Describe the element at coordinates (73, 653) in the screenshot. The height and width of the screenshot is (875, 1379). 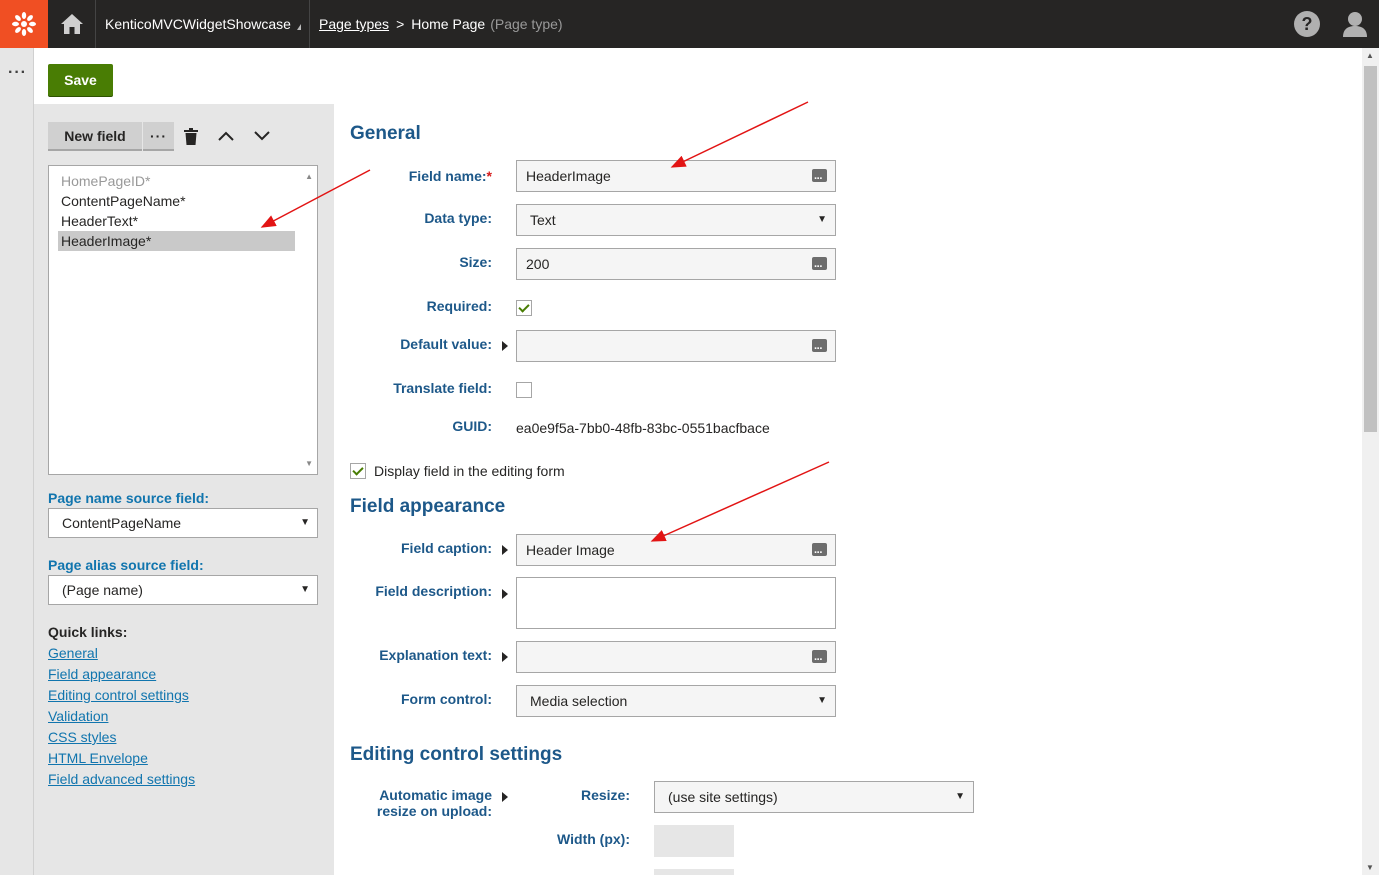
I see `quick-link-general: General` at that location.